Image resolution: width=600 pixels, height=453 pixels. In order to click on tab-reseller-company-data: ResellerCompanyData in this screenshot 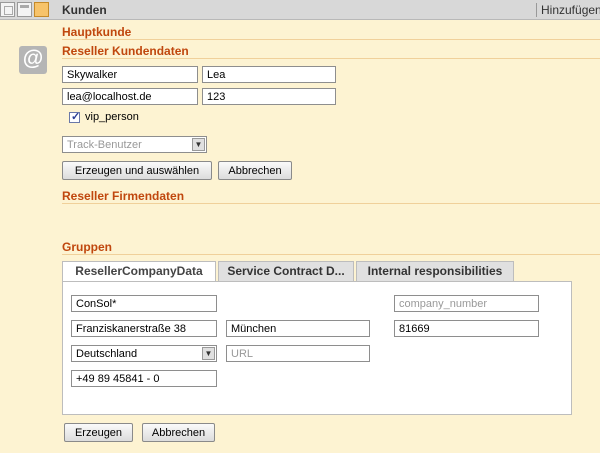, I will do `click(139, 271)`.